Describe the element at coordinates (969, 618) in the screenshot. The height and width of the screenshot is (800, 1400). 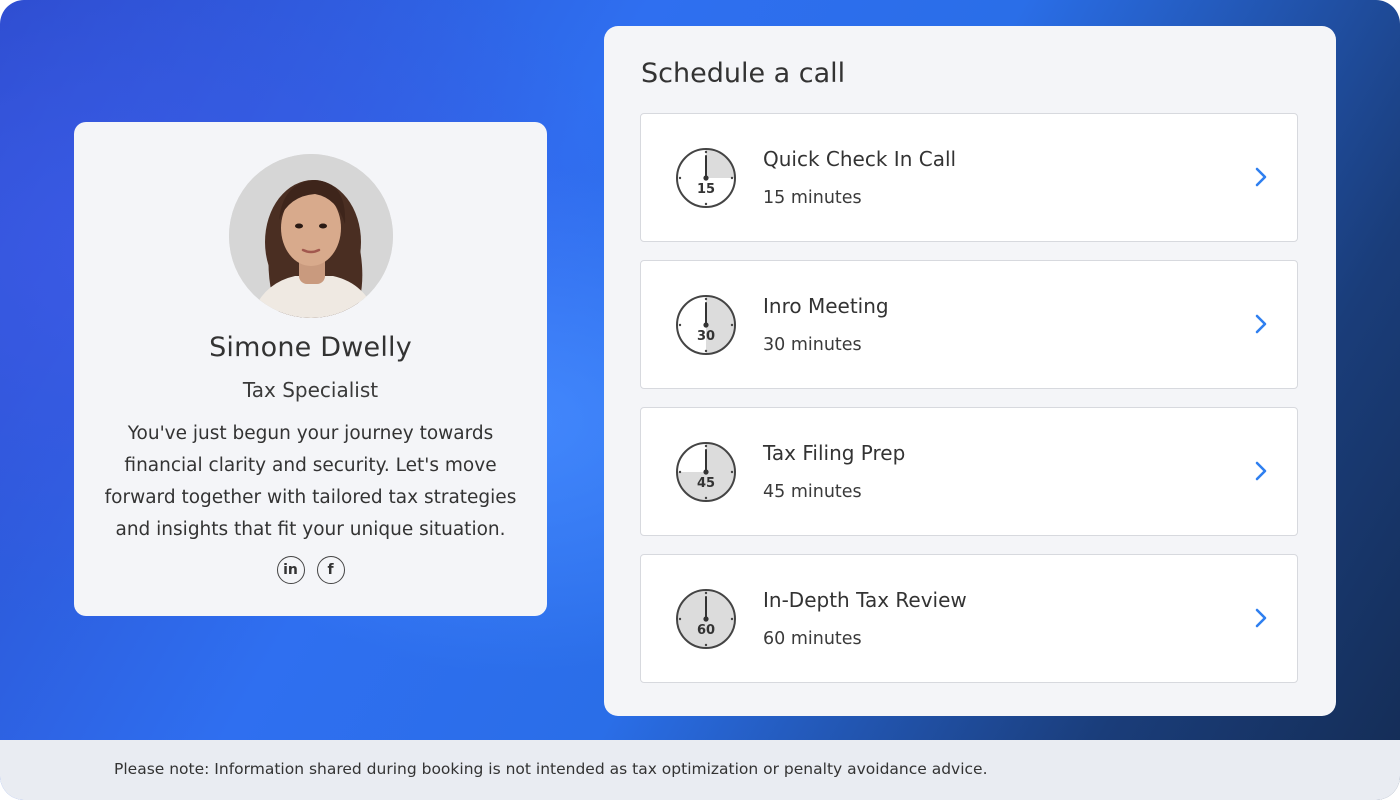
I see `call-option-in-depth-review: 60 In-Depth Tax Review 60 minutes` at that location.